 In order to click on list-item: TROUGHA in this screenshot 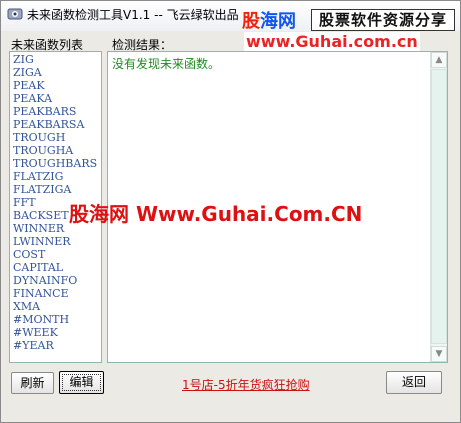, I will do `click(55, 150)`.